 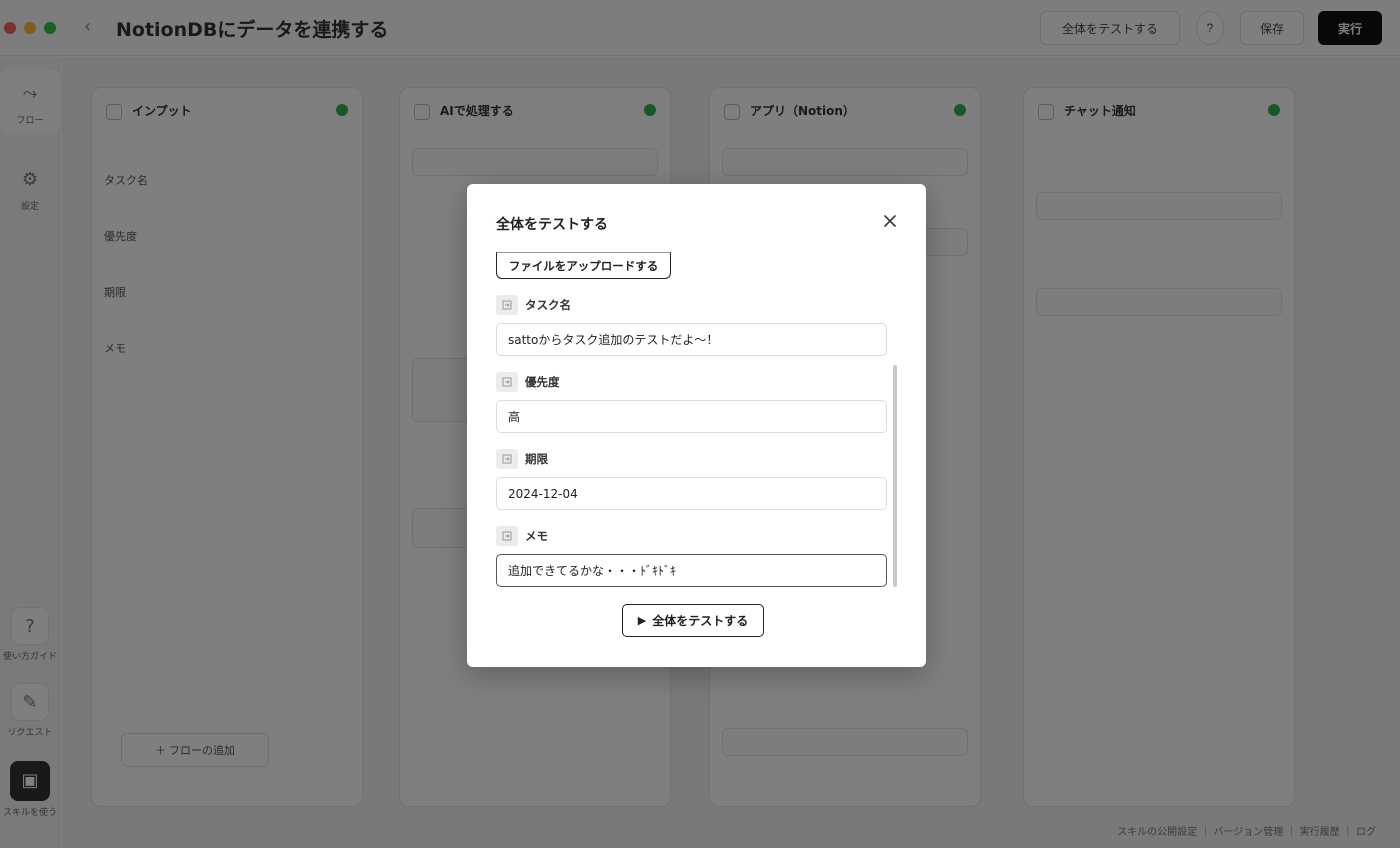 What do you see at coordinates (895, 476) in the screenshot?
I see `dialog-scrollbar` at bounding box center [895, 476].